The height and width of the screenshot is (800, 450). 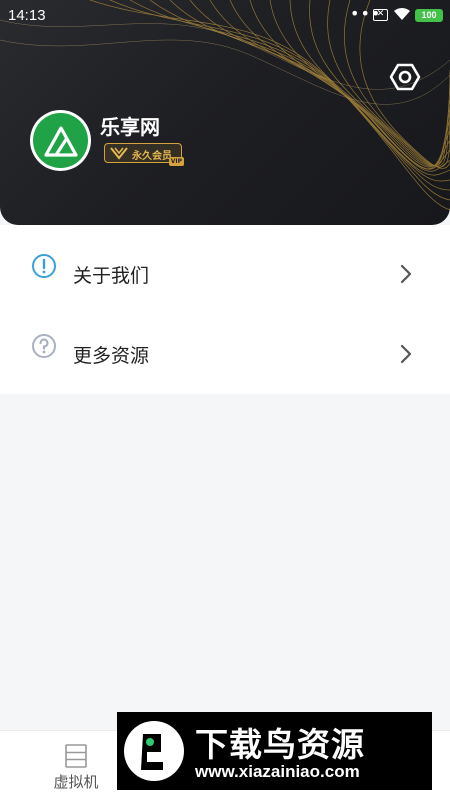 I want to click on vip-tag: VIP, so click(x=176, y=161).